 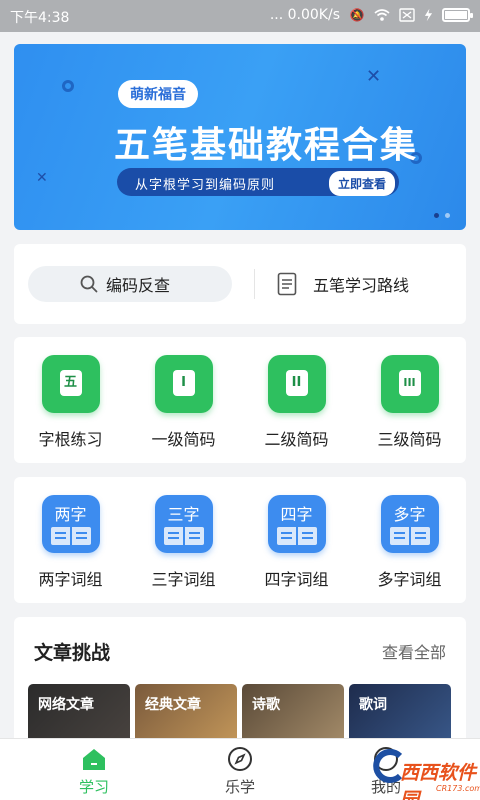 I want to click on phrase-item-multi: 多字 多字词组, so click(x=409, y=542).